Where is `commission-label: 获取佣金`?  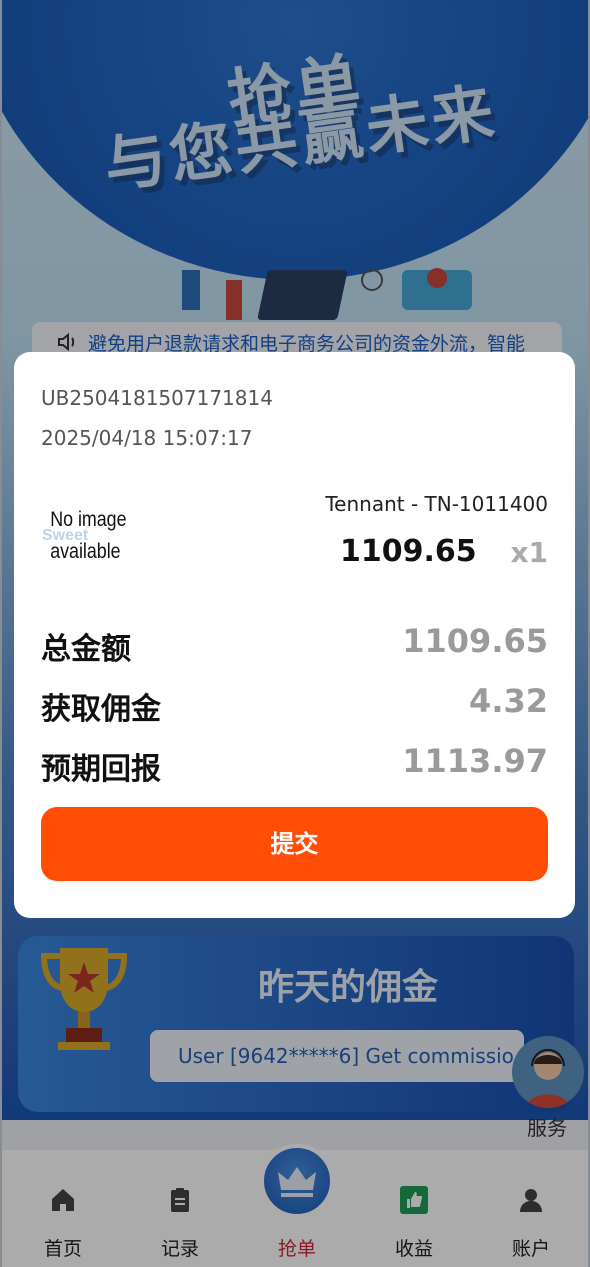 commission-label: 获取佣金 is located at coordinates (101, 709).